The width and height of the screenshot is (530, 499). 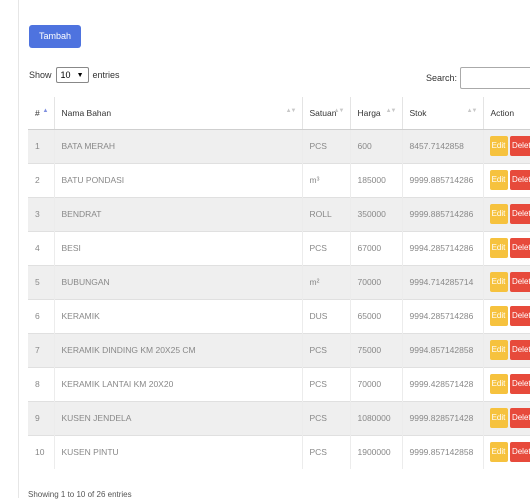 What do you see at coordinates (178, 350) in the screenshot?
I see `cell-name: KERAMIK DINDING KM 20X25 CM` at bounding box center [178, 350].